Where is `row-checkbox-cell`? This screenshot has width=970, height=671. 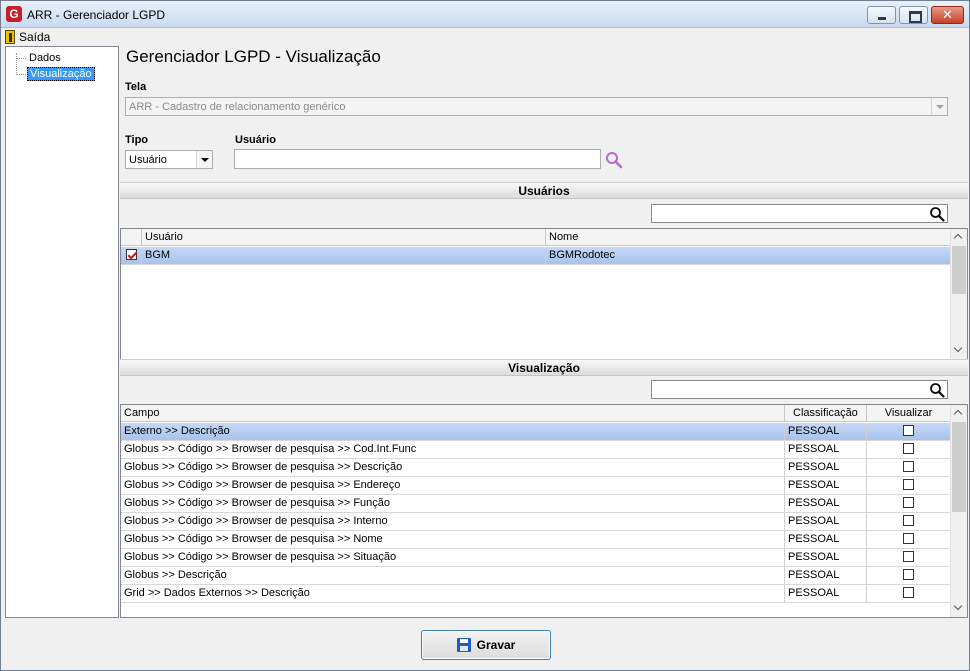 row-checkbox-cell is located at coordinates (131, 255).